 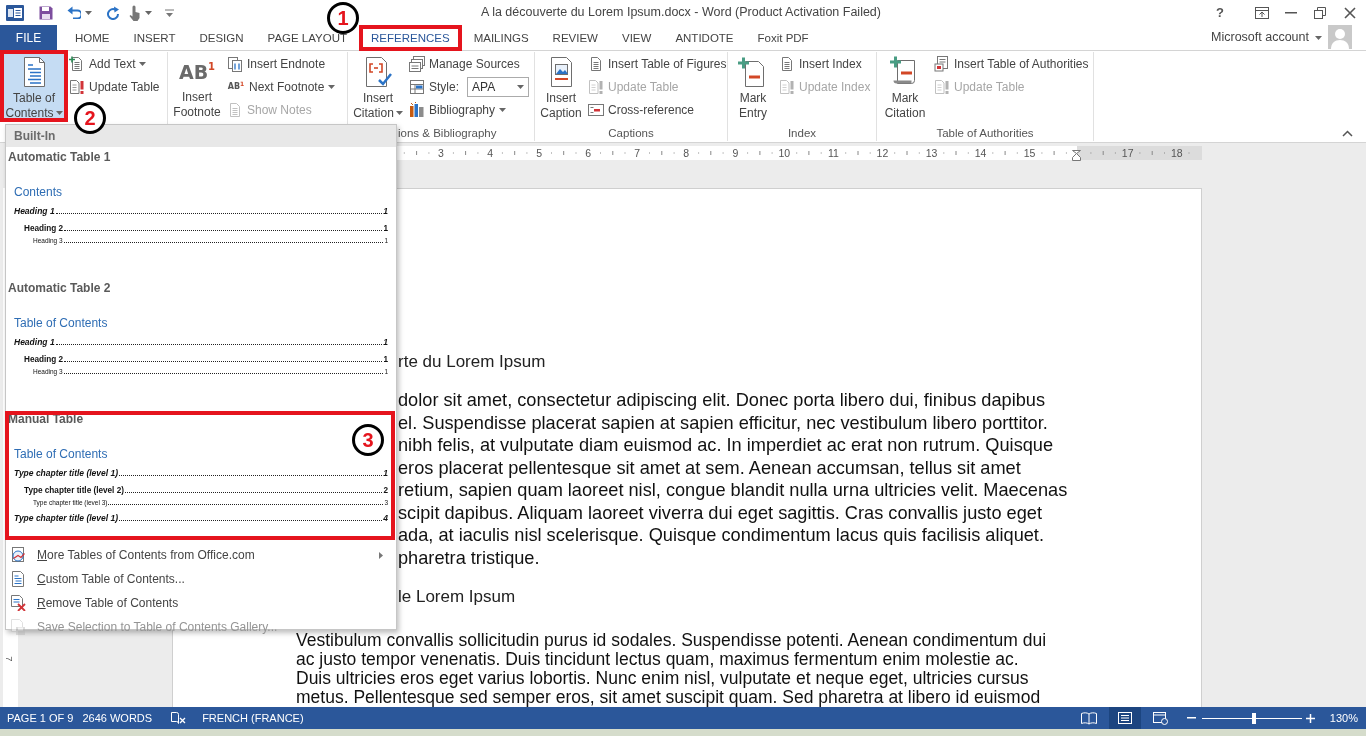 I want to click on ruler-number: 18, so click(x=1176, y=153).